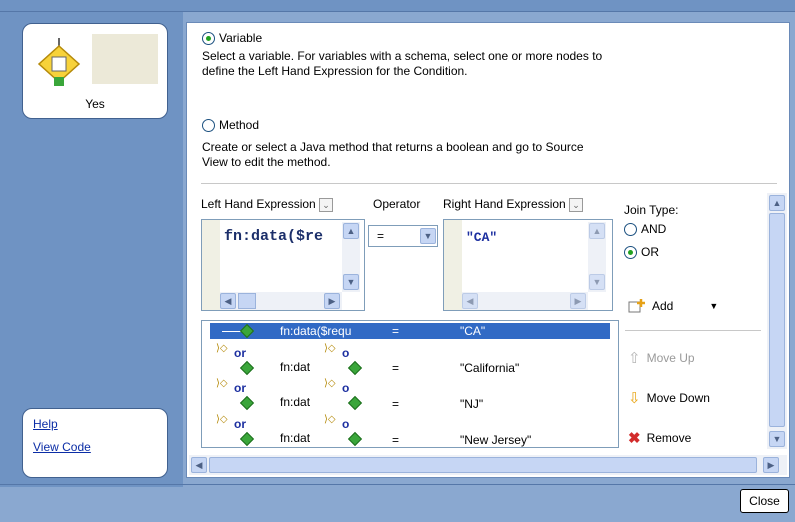  What do you see at coordinates (266, 162) in the screenshot?
I see `method-desc-line2: View to edit the method.` at bounding box center [266, 162].